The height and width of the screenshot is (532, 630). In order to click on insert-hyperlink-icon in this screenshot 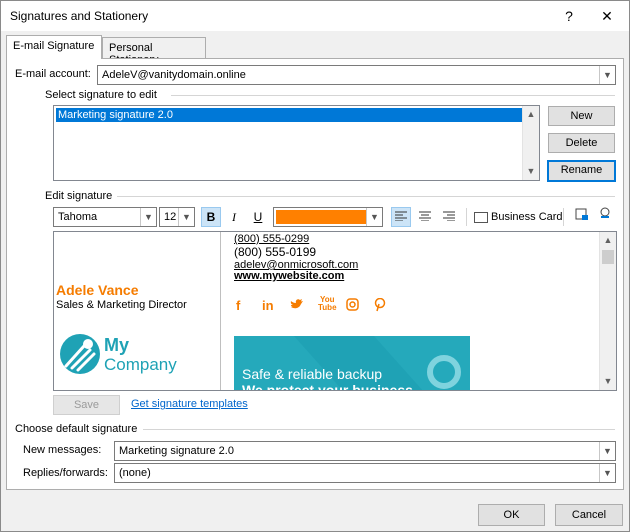, I will do `click(605, 217)`.